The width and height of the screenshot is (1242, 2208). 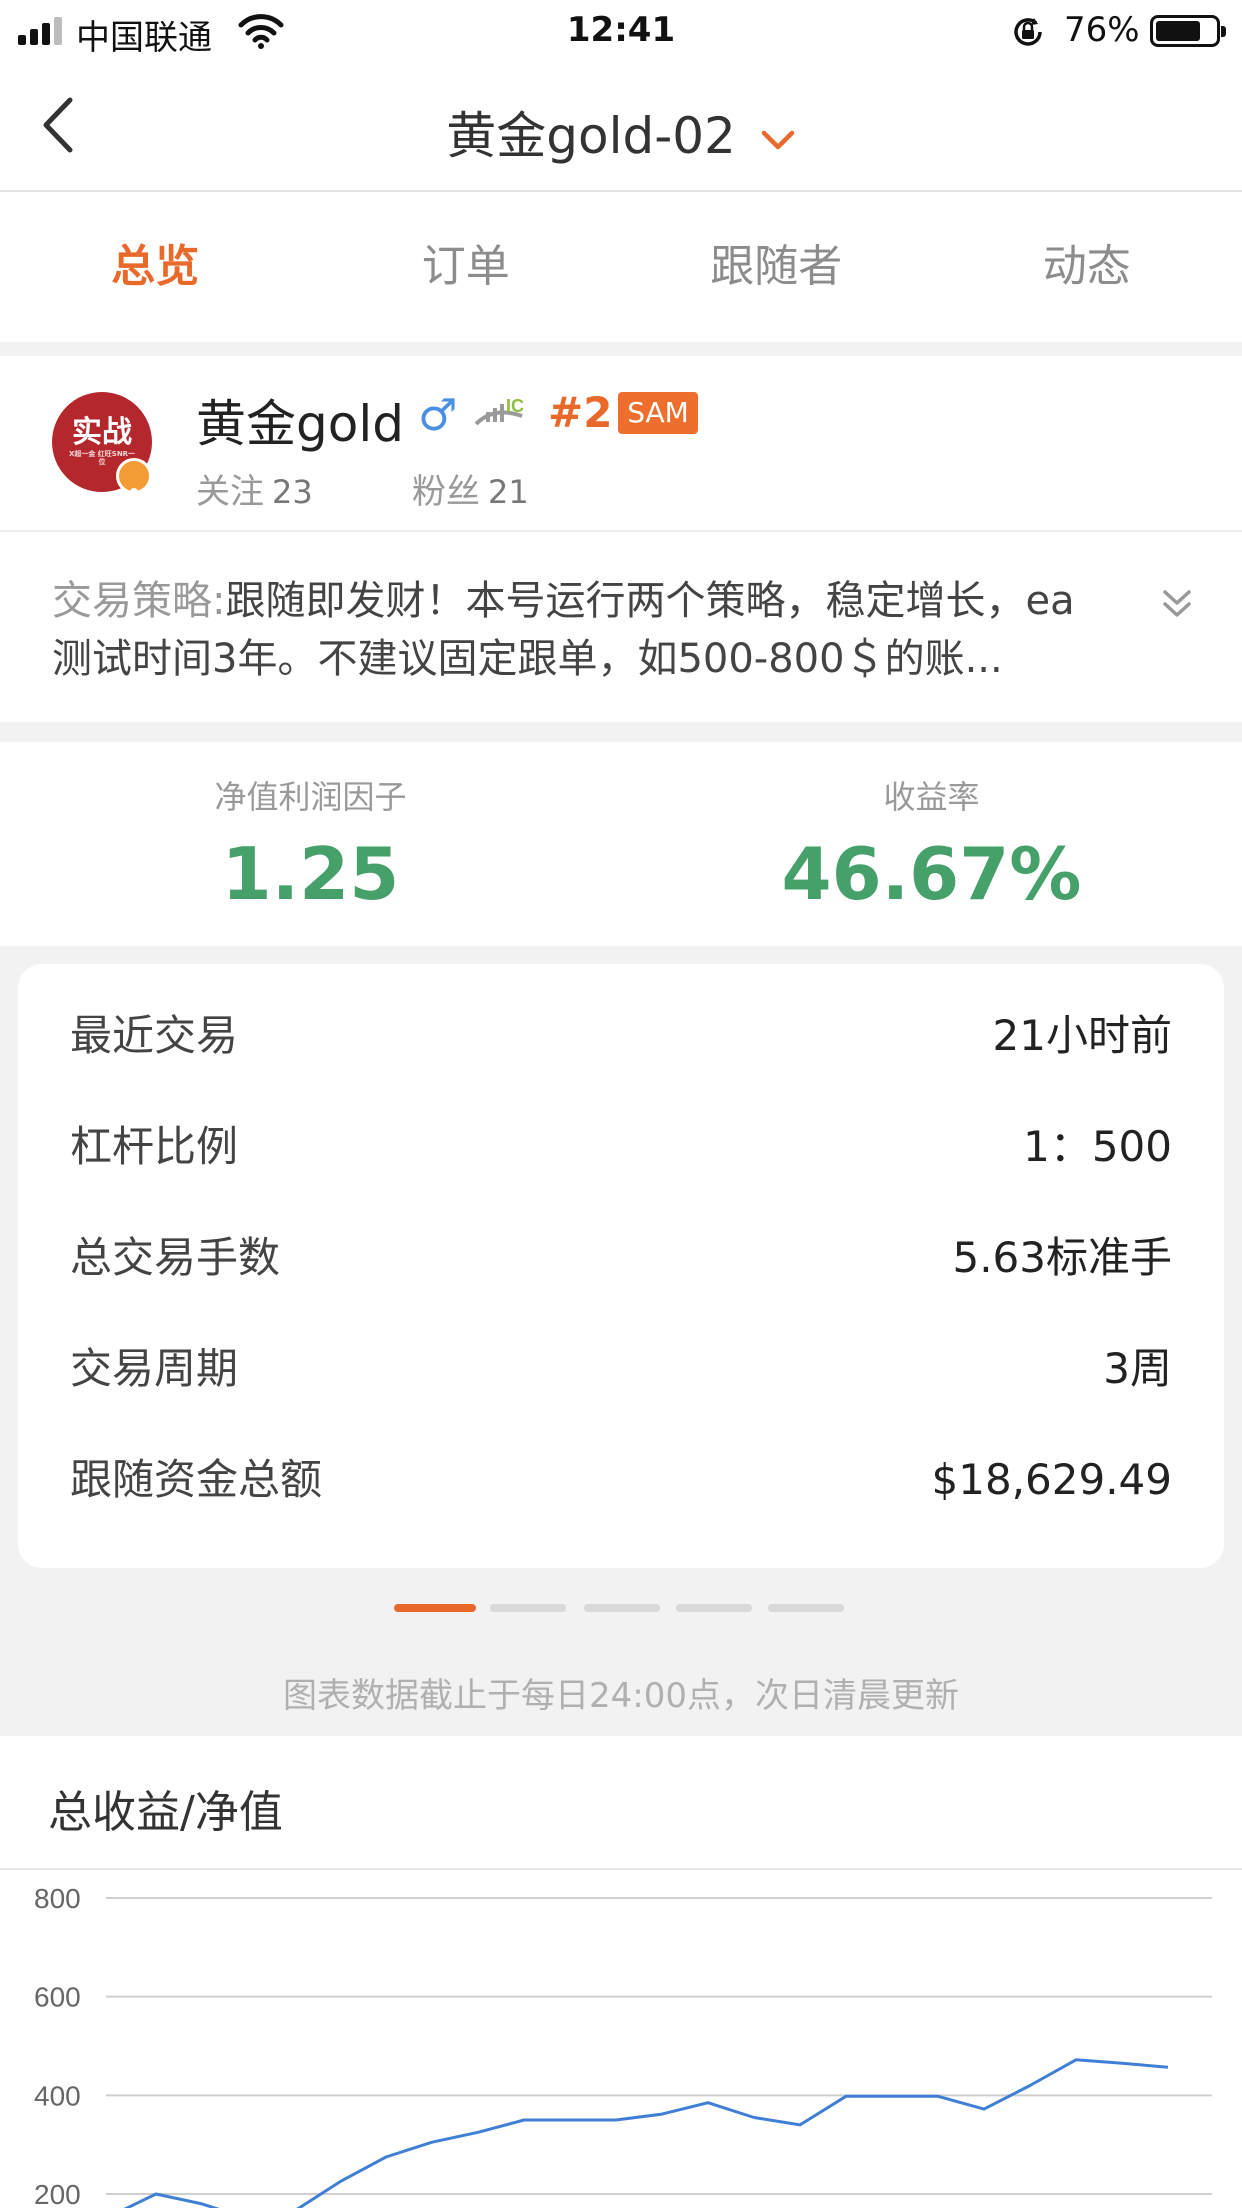 I want to click on metric-label: 收益率, so click(x=931, y=797).